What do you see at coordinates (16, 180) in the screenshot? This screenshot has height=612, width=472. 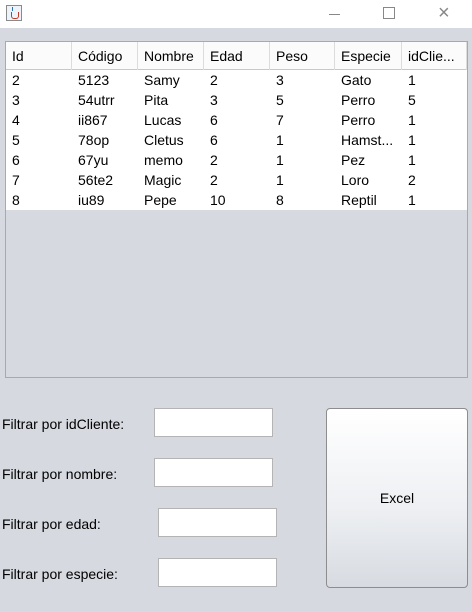 I see `cell-id: 7` at bounding box center [16, 180].